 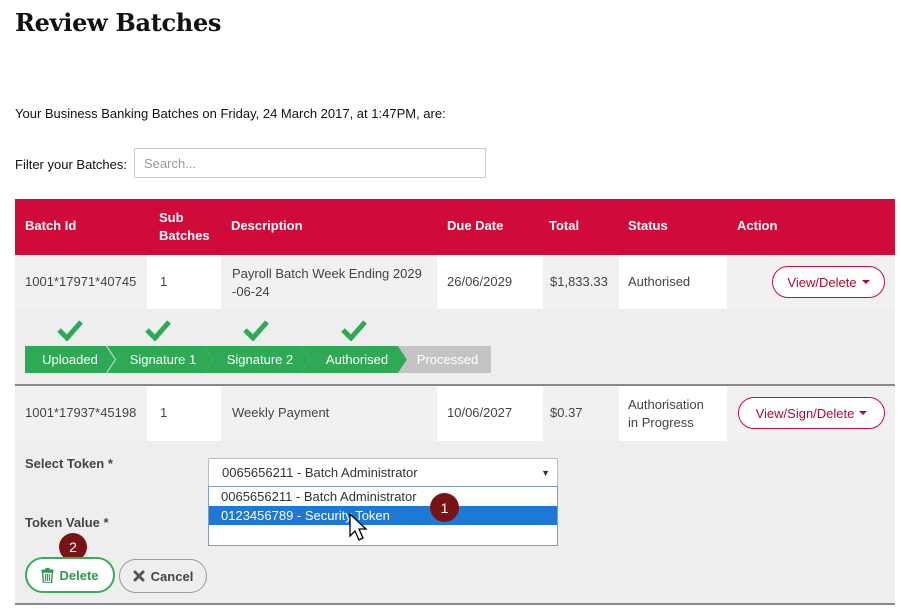 I want to click on token-select: 0065656211 - Batch Administrator ▼, so click(x=383, y=472).